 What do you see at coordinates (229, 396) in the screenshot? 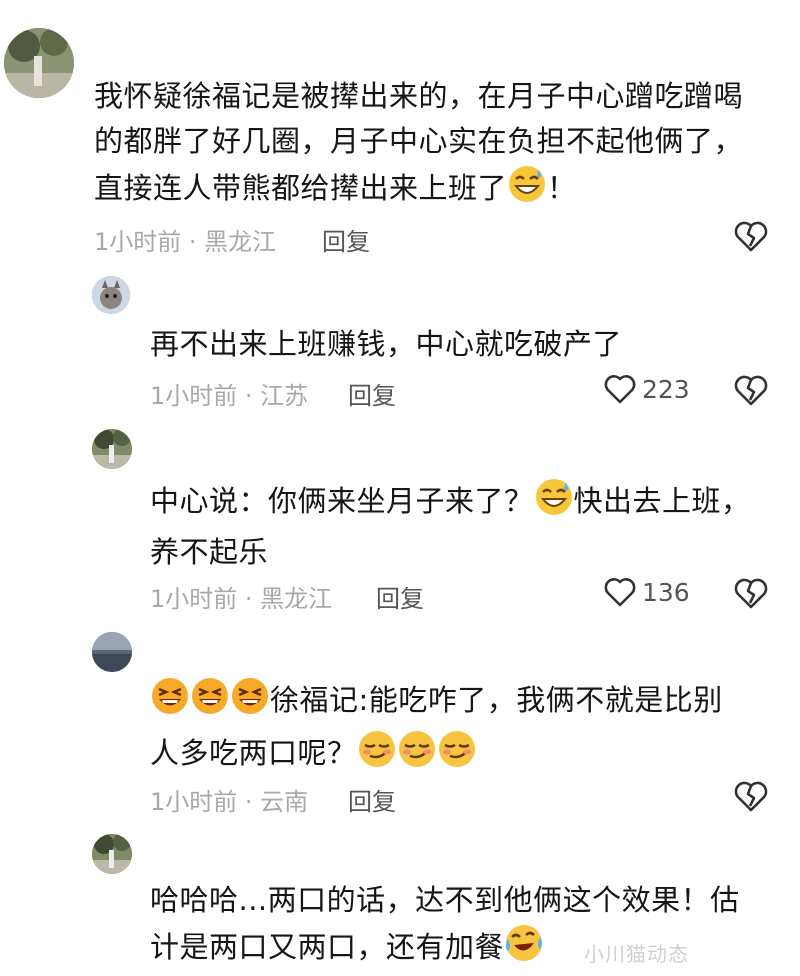
I see `comment-meta: 1小时前 · 江苏` at bounding box center [229, 396].